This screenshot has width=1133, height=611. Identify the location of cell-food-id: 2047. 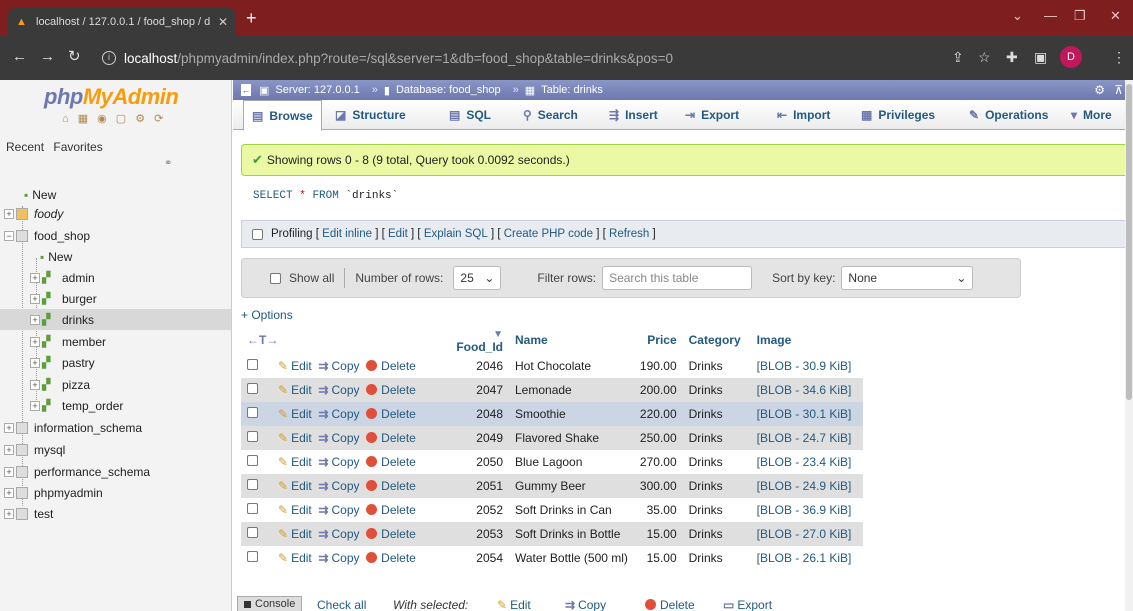
(475, 390).